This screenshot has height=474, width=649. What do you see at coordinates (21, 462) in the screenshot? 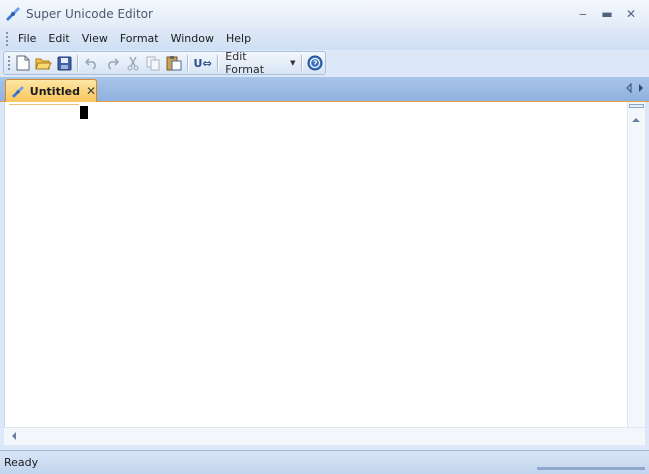
I see `status-text: Ready` at bounding box center [21, 462].